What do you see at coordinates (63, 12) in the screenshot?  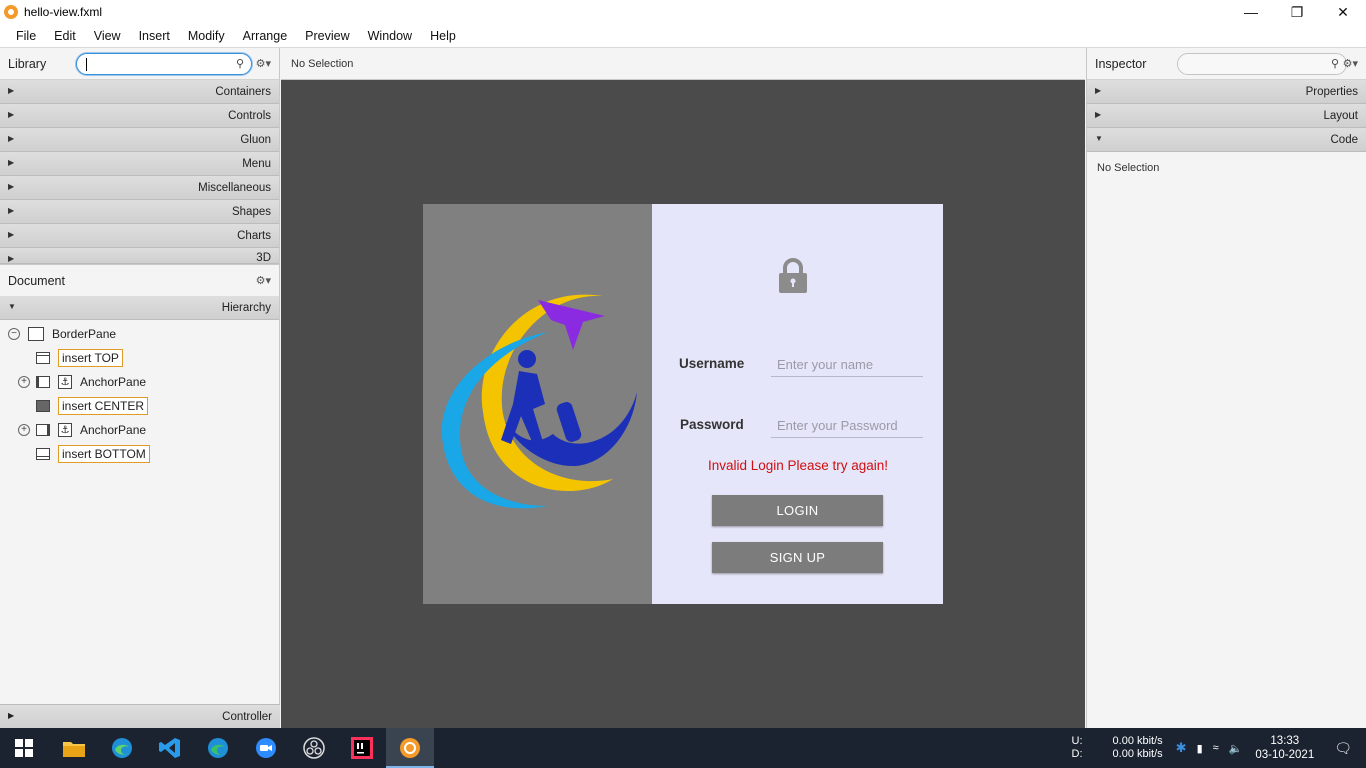 I see `window-title: hello-view.fxml` at bounding box center [63, 12].